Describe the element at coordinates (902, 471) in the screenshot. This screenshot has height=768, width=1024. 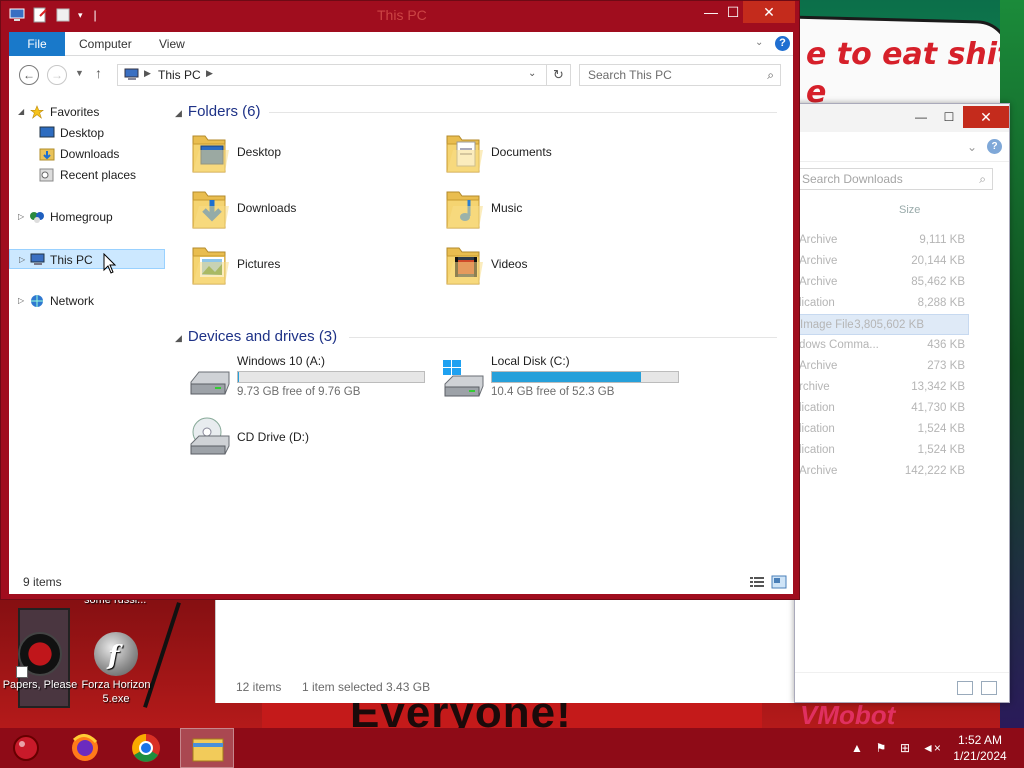
I see `bg-file-row: Archive 142,222 KB` at that location.